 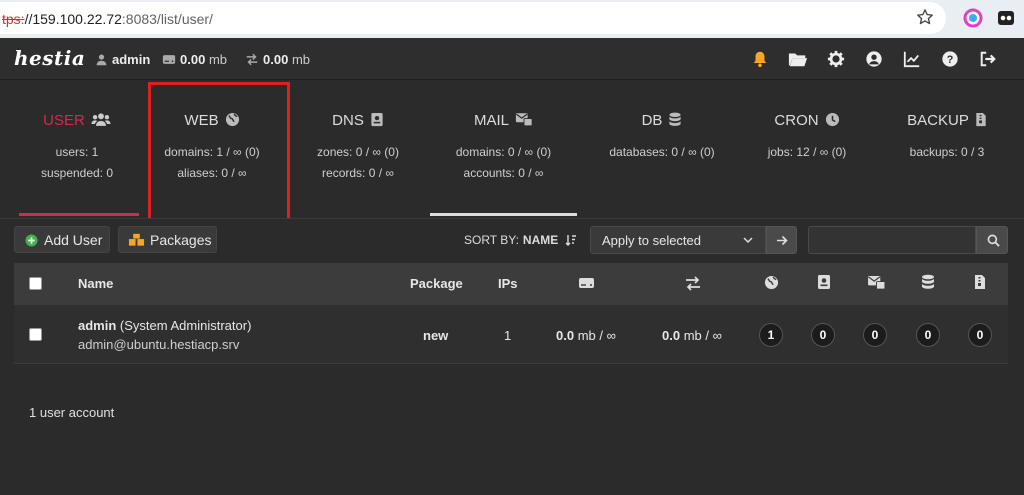 What do you see at coordinates (1006, 18) in the screenshot?
I see `extension-icon` at bounding box center [1006, 18].